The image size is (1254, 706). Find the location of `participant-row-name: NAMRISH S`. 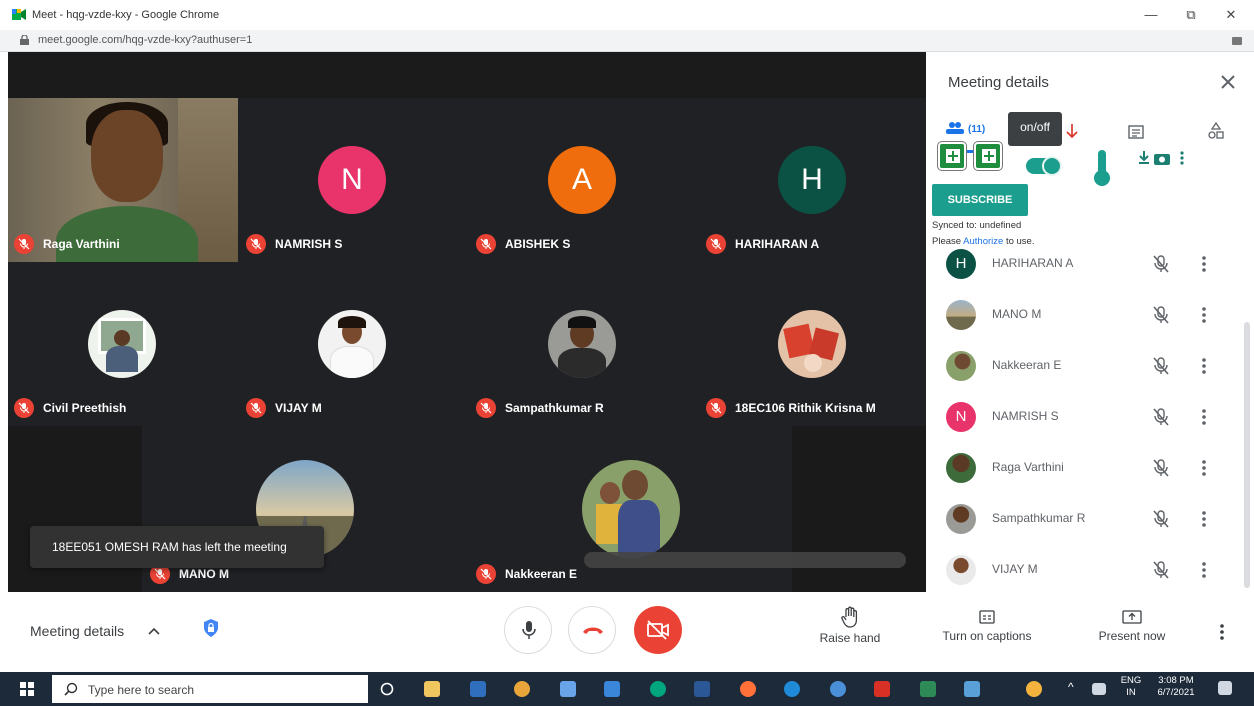

participant-row-name: NAMRISH S is located at coordinates (1025, 416).